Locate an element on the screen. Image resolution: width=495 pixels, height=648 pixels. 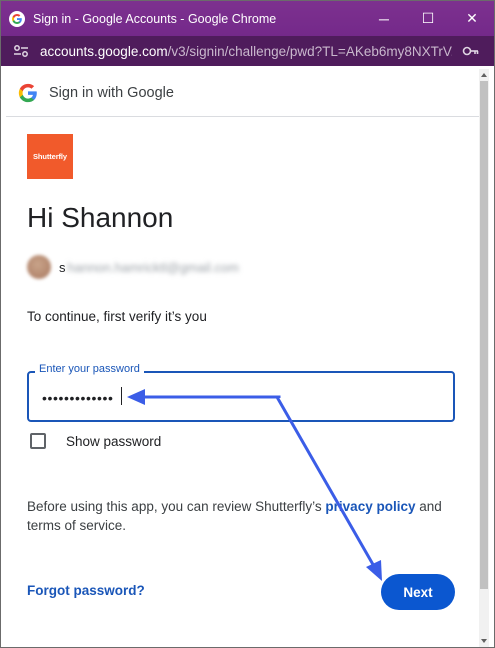
scroll-down-arrow-icon is located at coordinates (484, 641).